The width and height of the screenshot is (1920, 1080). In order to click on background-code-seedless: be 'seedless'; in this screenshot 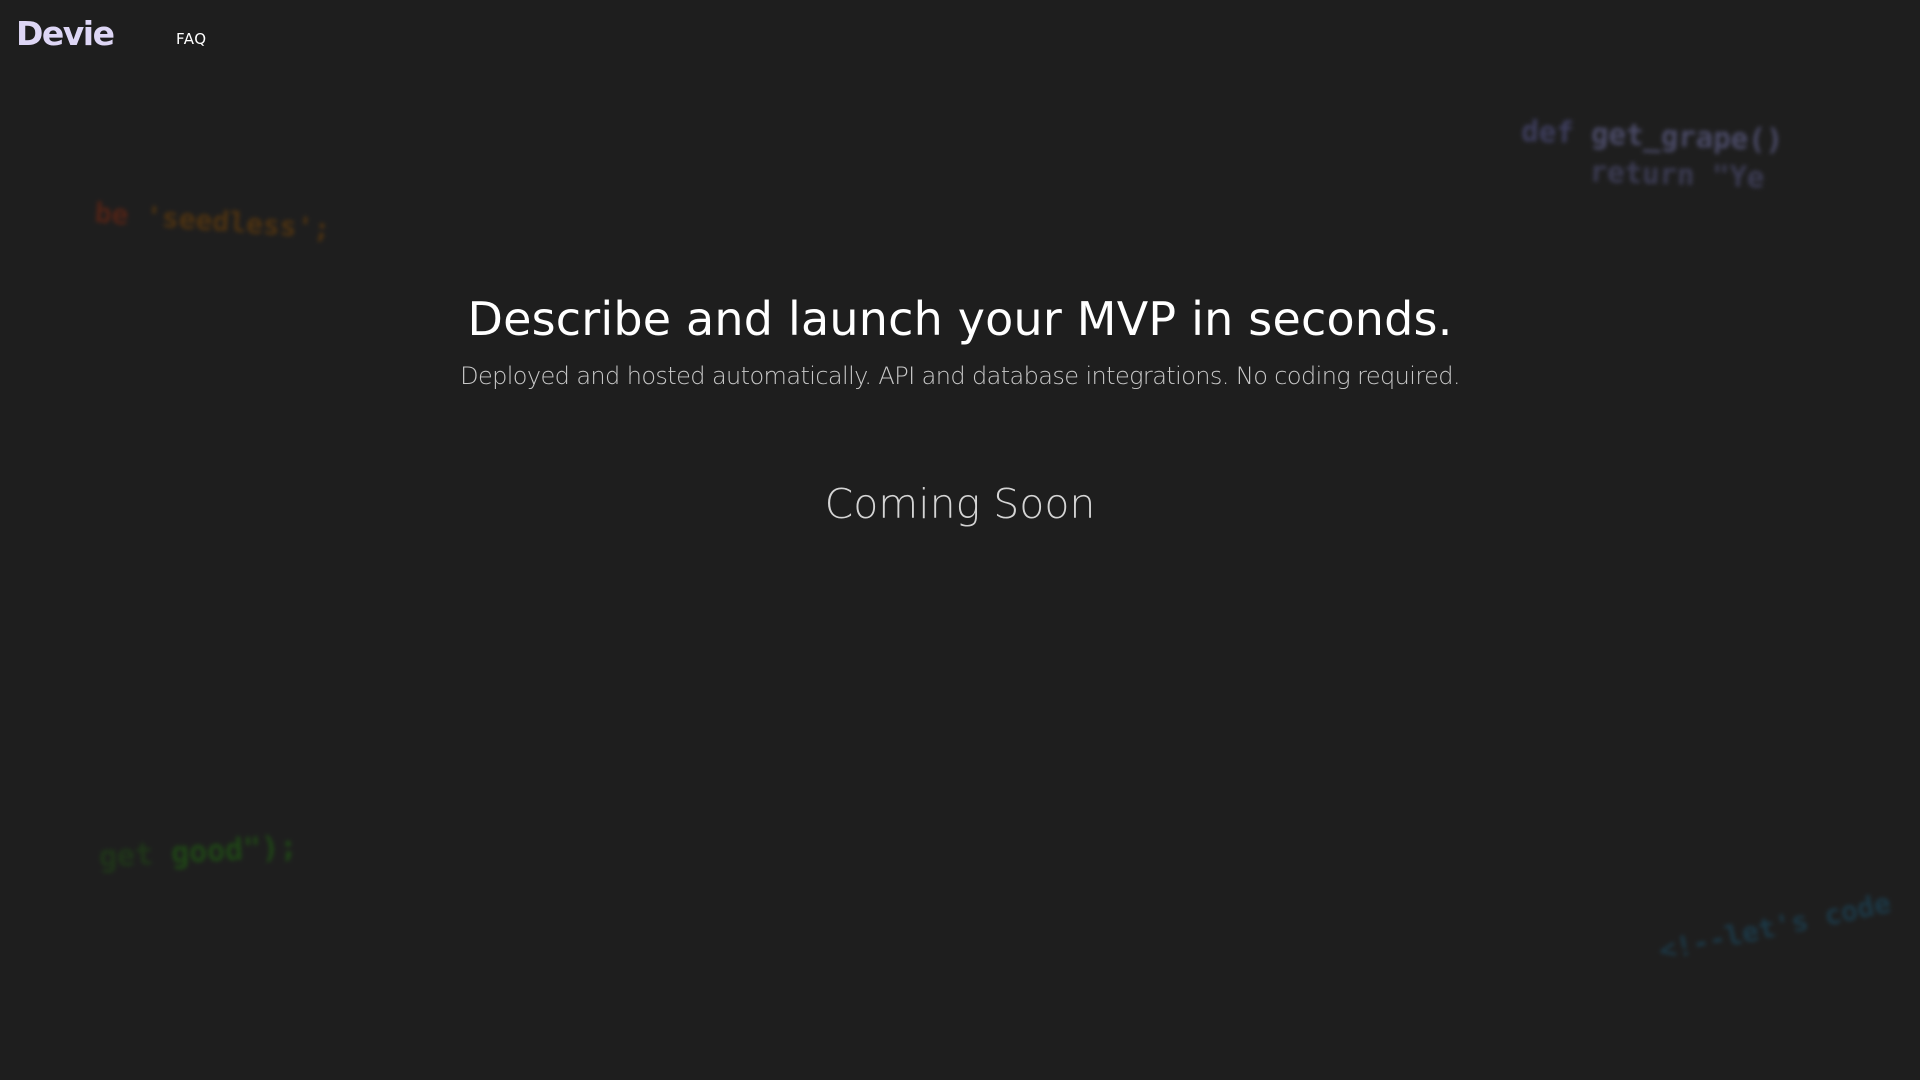, I will do `click(213, 220)`.